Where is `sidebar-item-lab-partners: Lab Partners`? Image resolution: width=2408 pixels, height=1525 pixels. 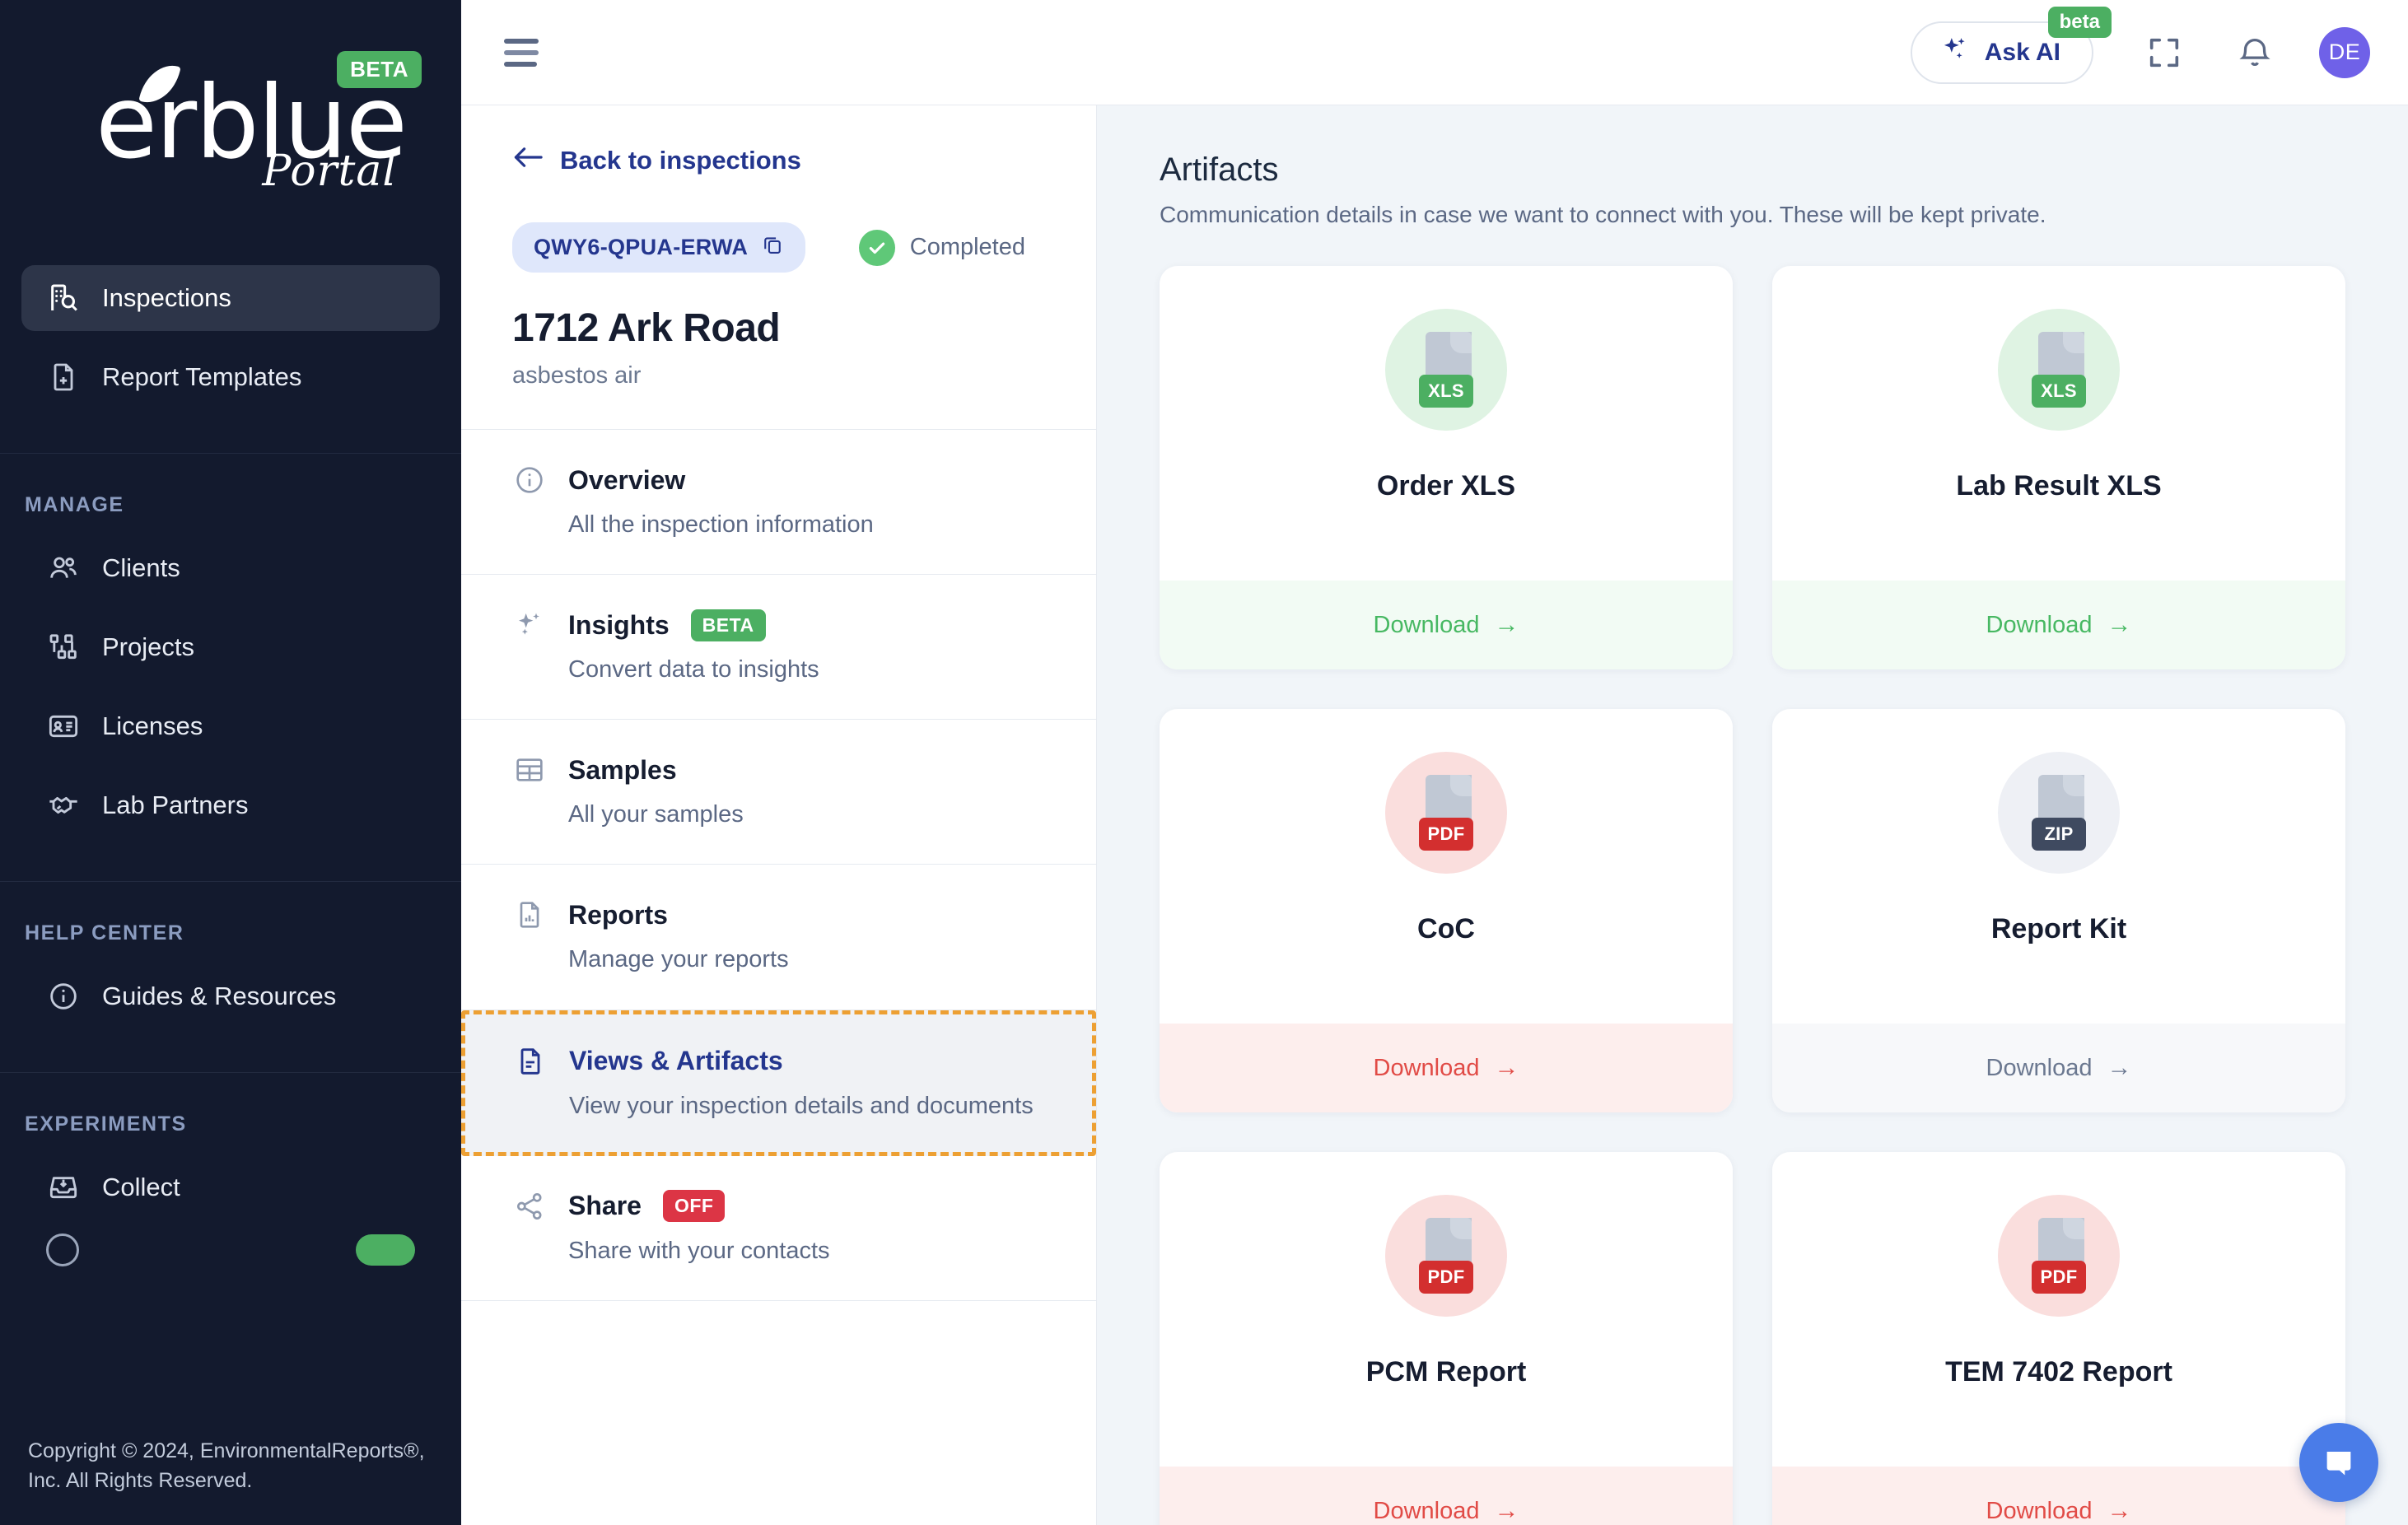
sidebar-item-lab-partners: Lab Partners is located at coordinates (230, 805).